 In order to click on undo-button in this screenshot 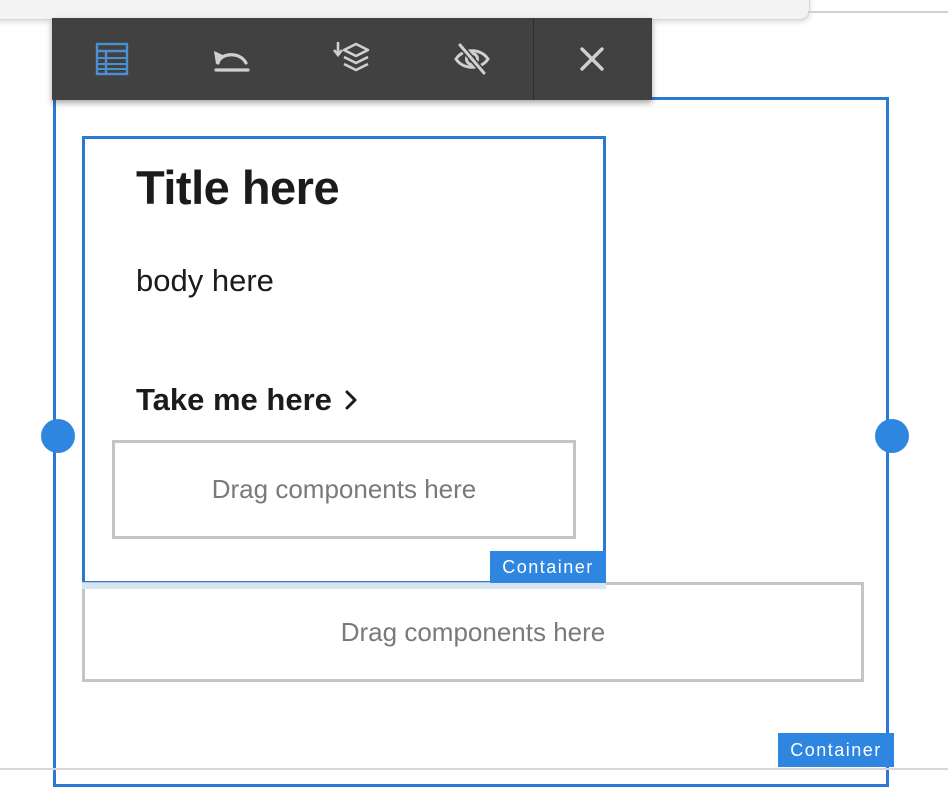, I will do `click(232, 59)`.